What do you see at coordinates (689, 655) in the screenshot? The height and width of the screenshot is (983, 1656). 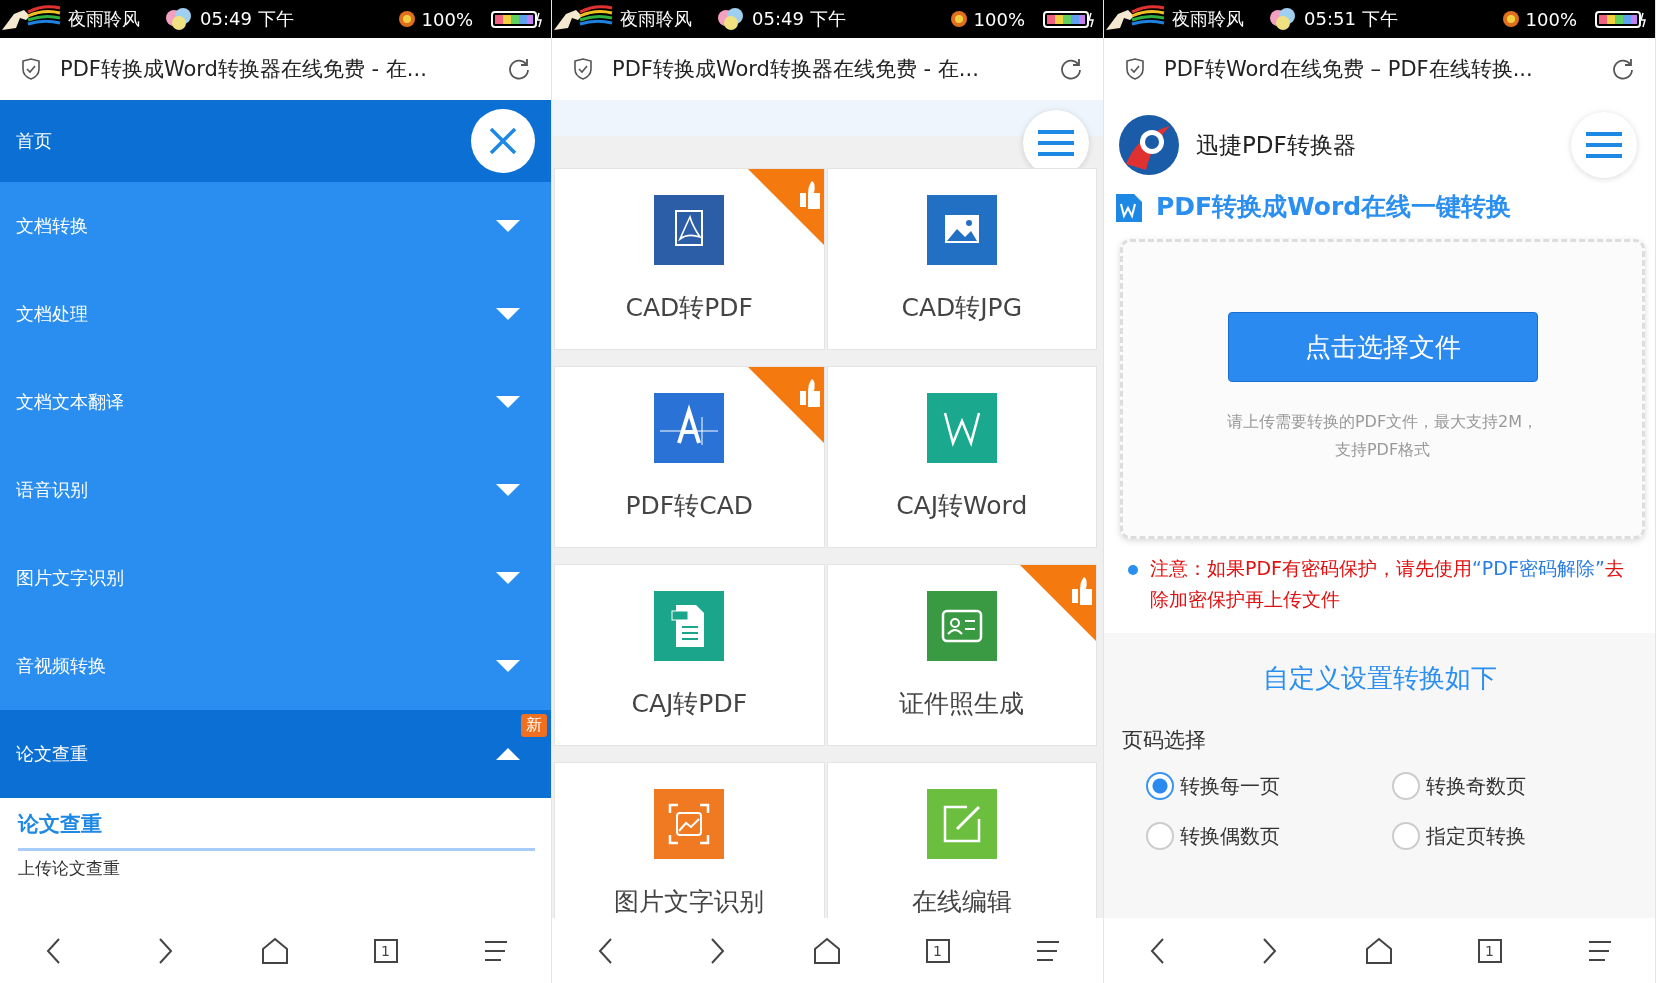 I see `tool-tile: CAJ转PDF` at bounding box center [689, 655].